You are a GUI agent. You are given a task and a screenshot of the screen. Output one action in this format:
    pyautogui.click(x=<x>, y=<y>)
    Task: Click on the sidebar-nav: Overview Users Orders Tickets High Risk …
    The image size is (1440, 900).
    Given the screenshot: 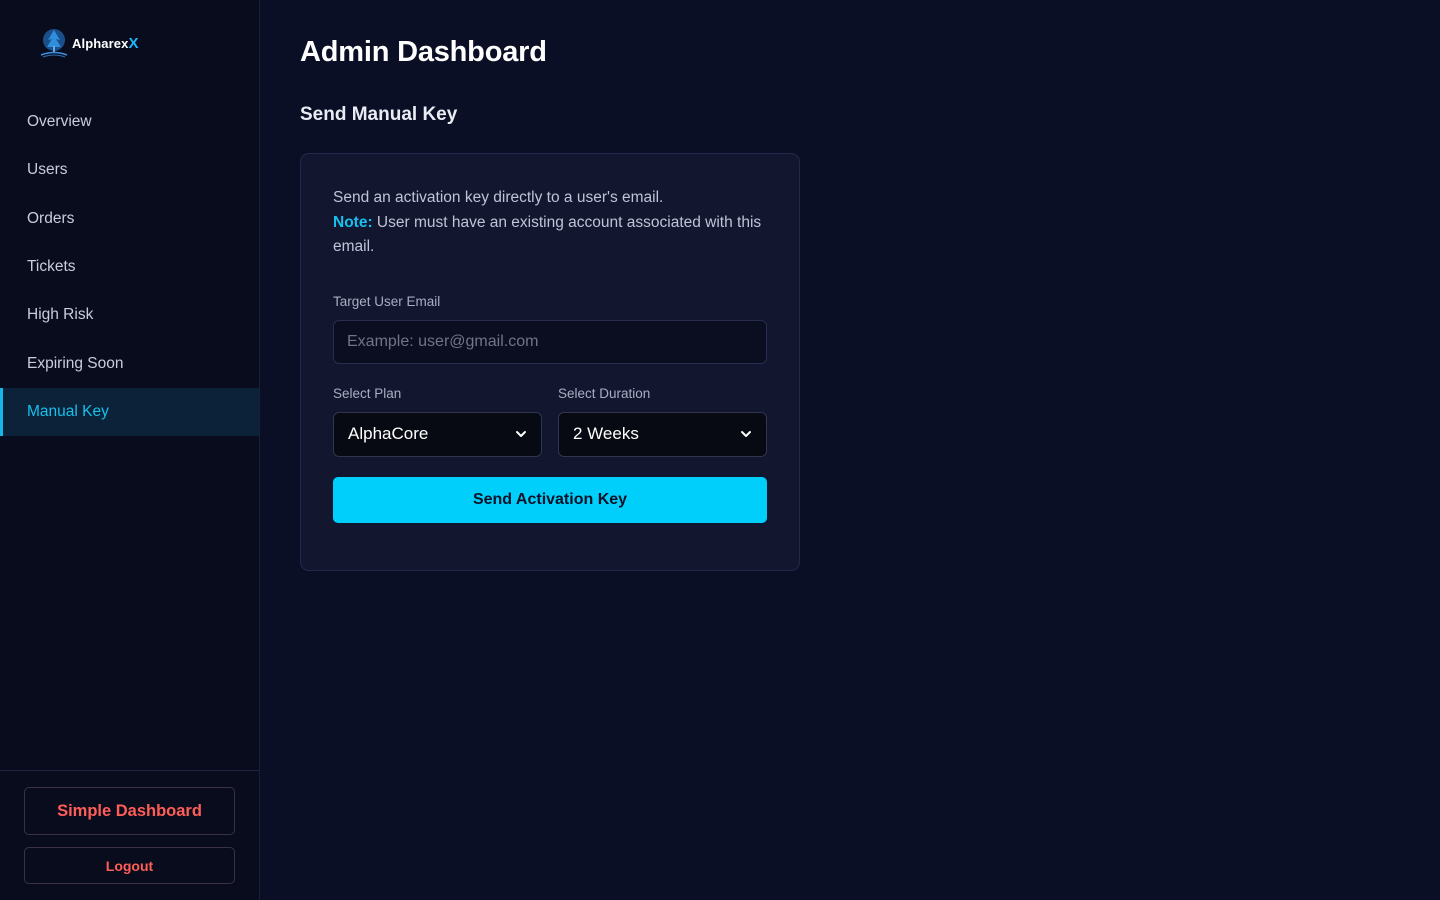 What is the action you would take?
    pyautogui.click(x=129, y=267)
    